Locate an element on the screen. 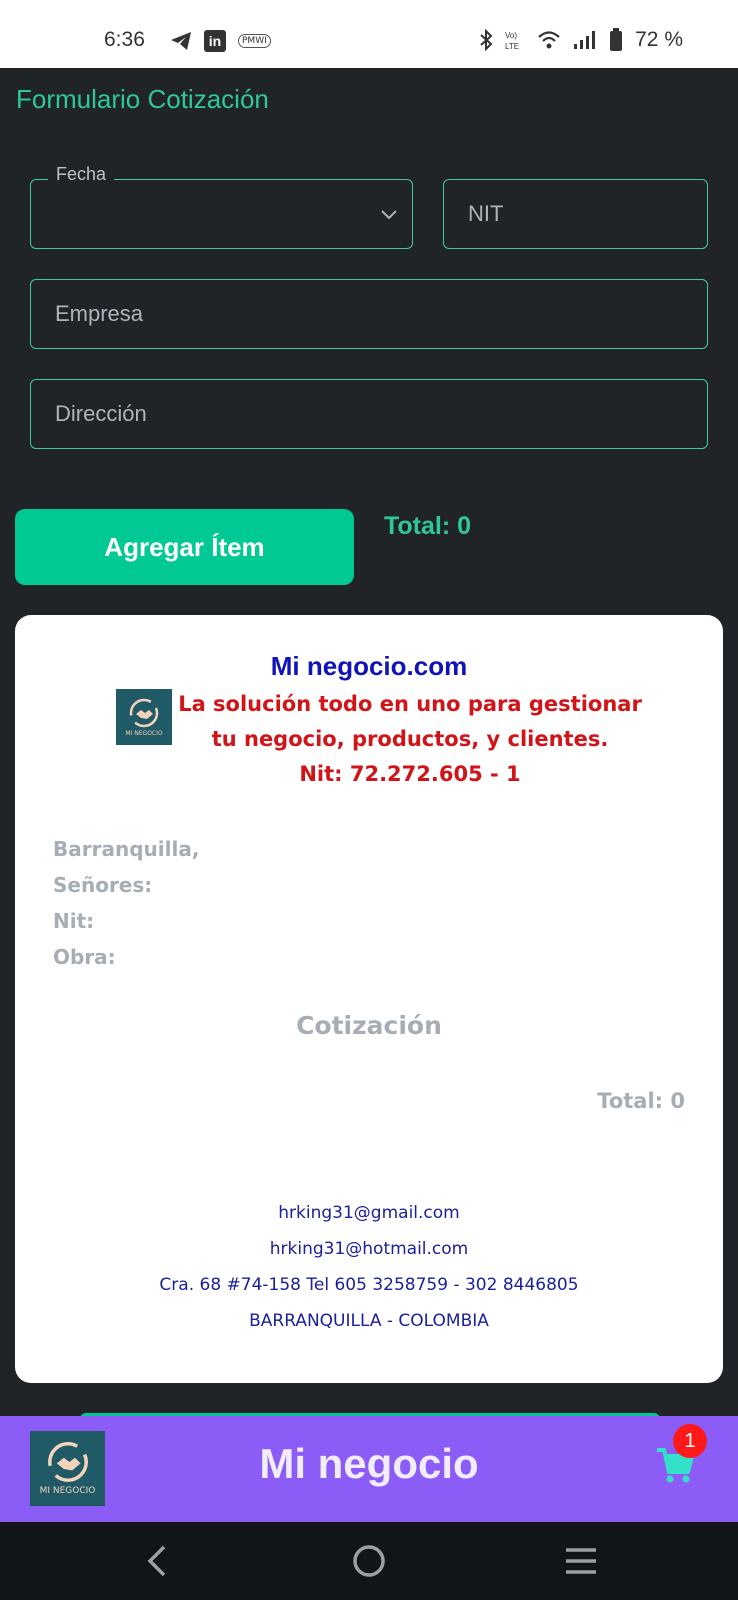 This screenshot has height=1600, width=738. back-icon is located at coordinates (157, 1561).